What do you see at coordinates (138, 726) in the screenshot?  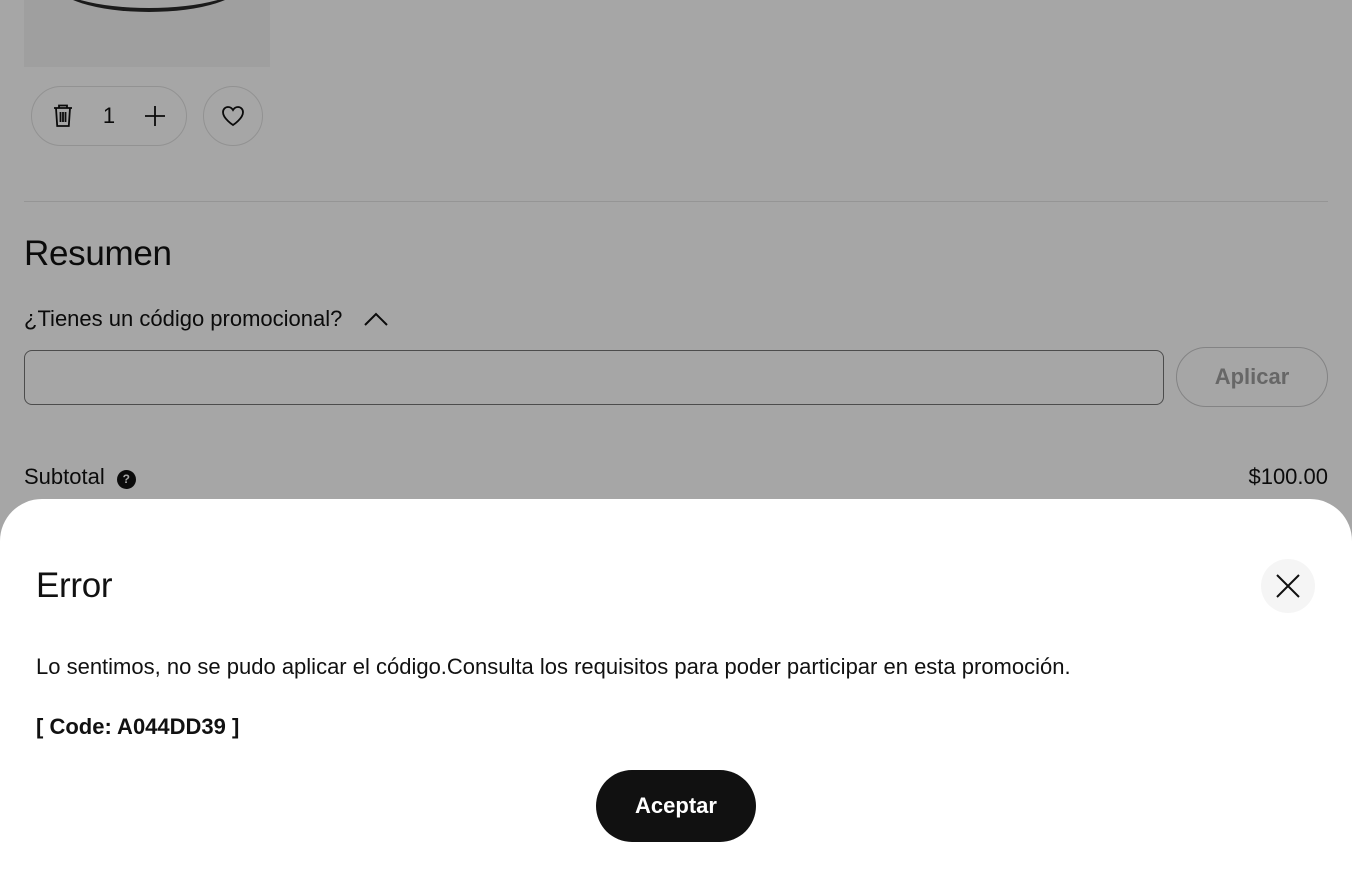 I see `error-code: [ Code: A044DD39 ]` at bounding box center [138, 726].